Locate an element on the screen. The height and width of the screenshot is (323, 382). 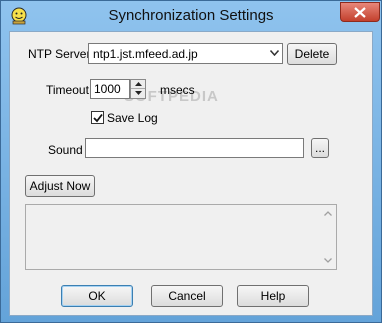
delete-button: Delete is located at coordinates (312, 54).